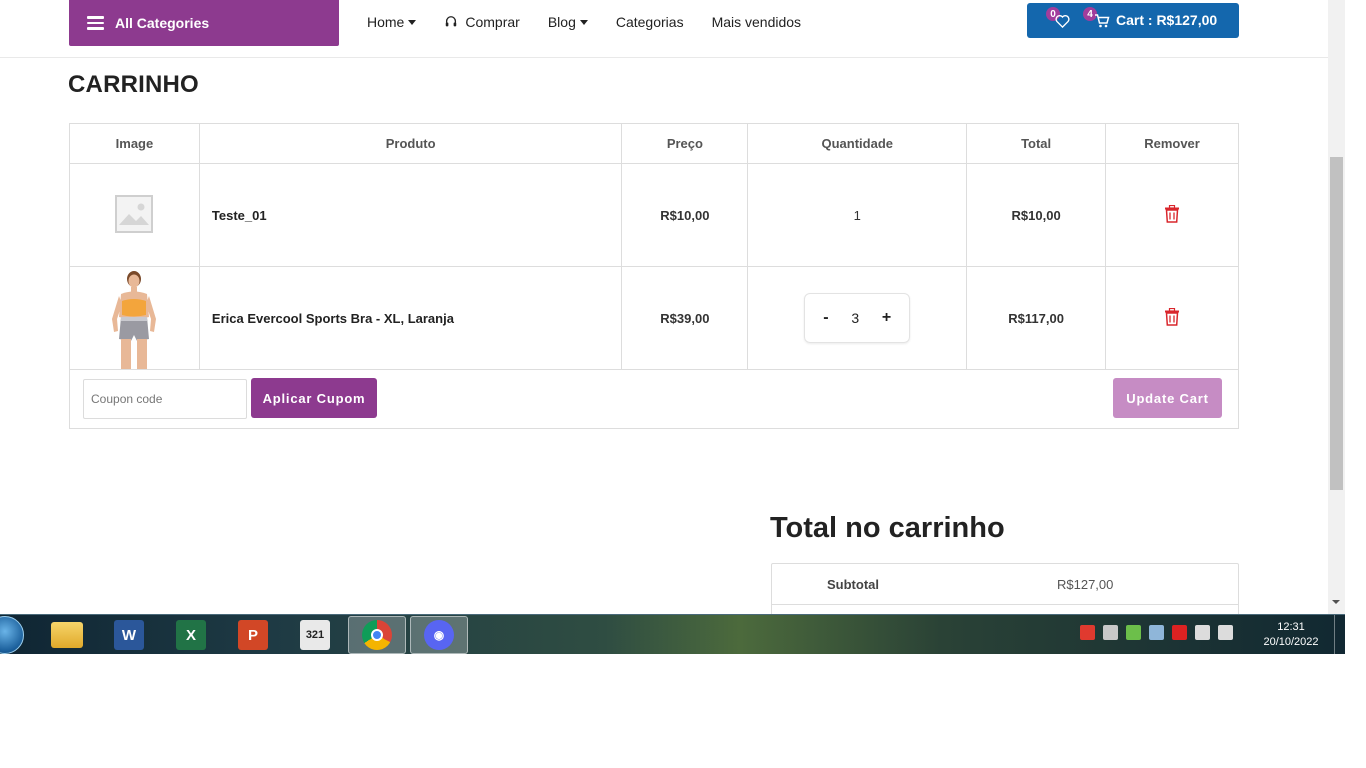 This screenshot has height=768, width=1366. Describe the element at coordinates (853, 584) in the screenshot. I see `subtotal-label: Subtotal` at that location.